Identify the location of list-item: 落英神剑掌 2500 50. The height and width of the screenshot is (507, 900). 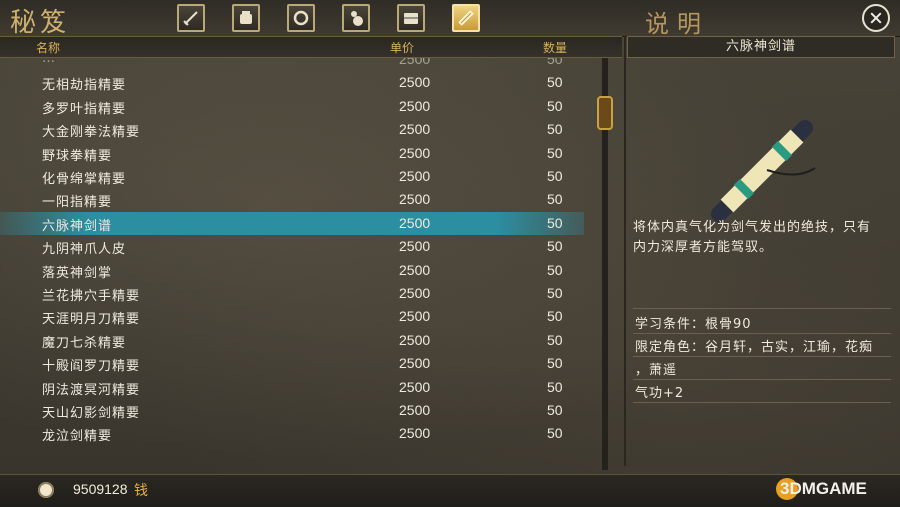
(292, 270).